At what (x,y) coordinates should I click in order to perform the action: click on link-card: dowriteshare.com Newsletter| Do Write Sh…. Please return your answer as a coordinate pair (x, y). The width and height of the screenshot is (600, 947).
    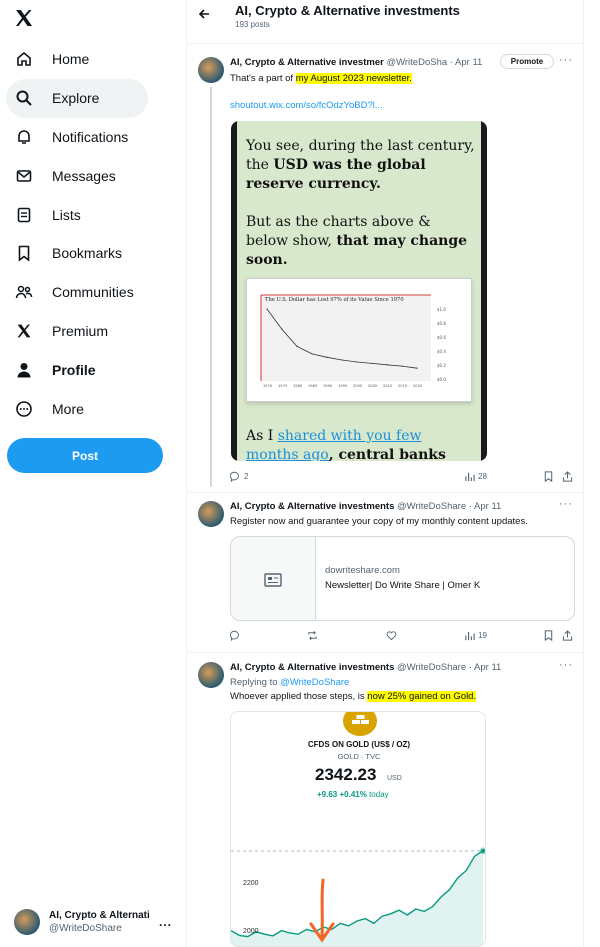
    Looking at the image, I should click on (402, 578).